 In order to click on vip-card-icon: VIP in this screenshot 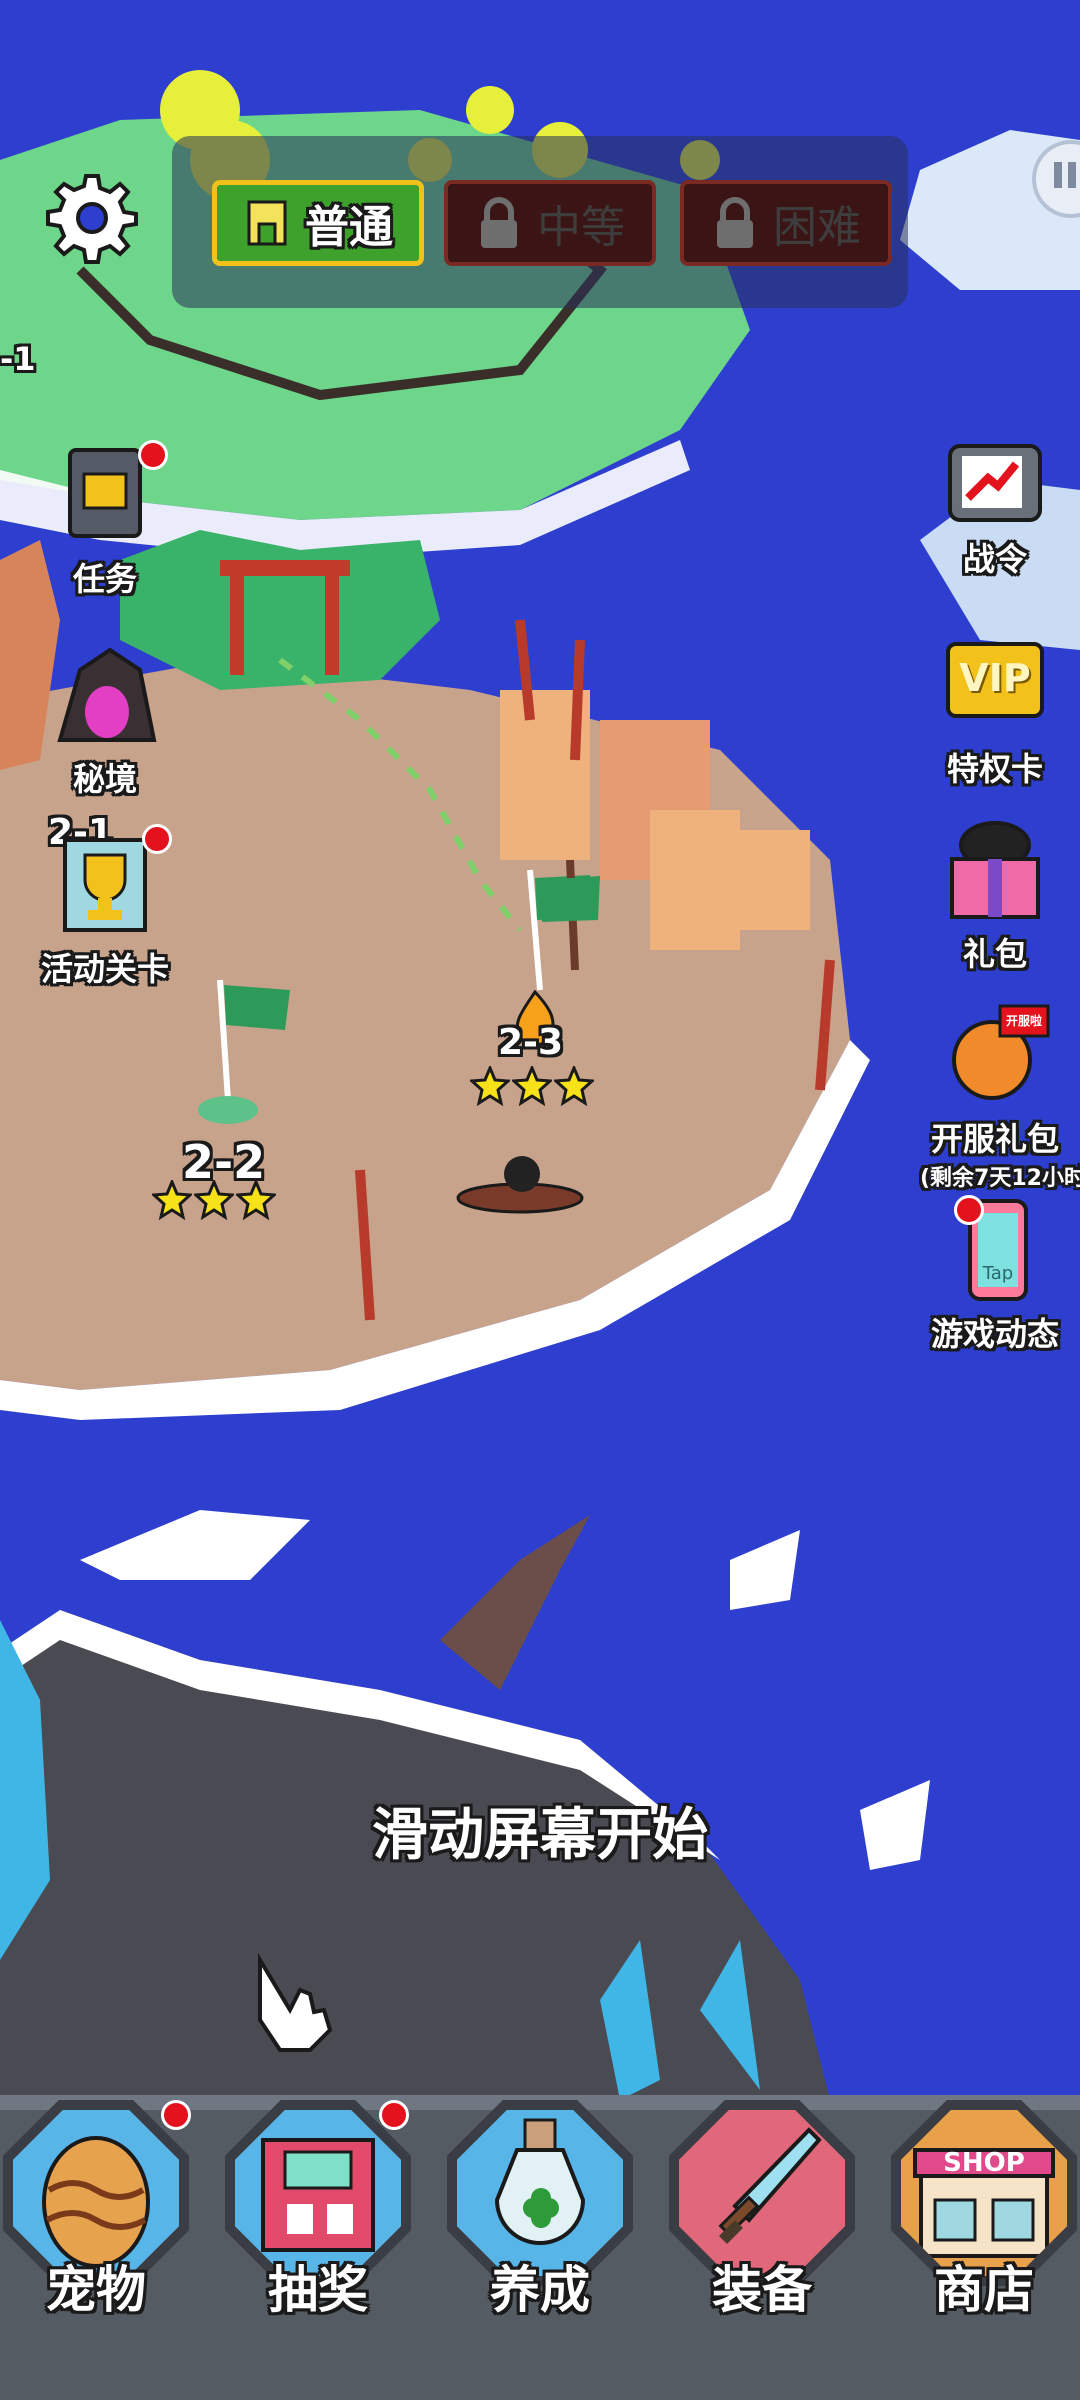, I will do `click(995, 685)`.